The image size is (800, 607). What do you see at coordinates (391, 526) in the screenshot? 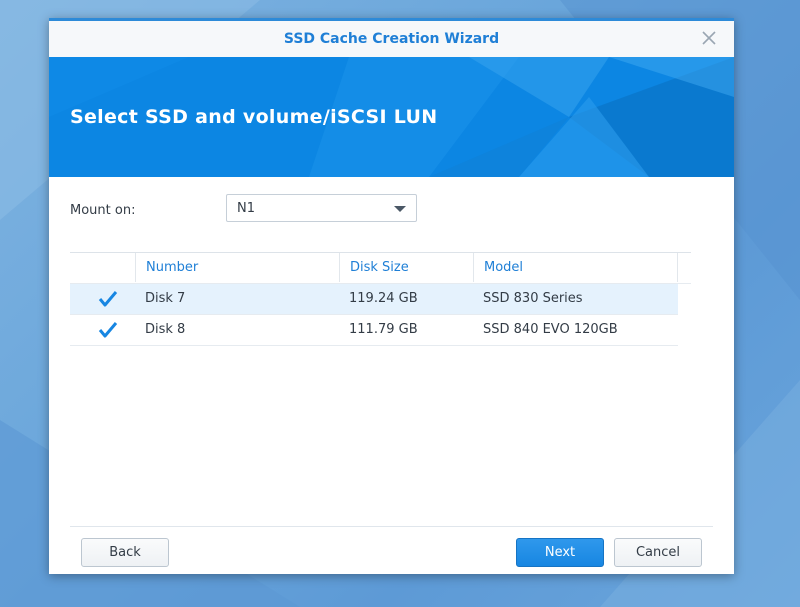
I see `footer-divider` at bounding box center [391, 526].